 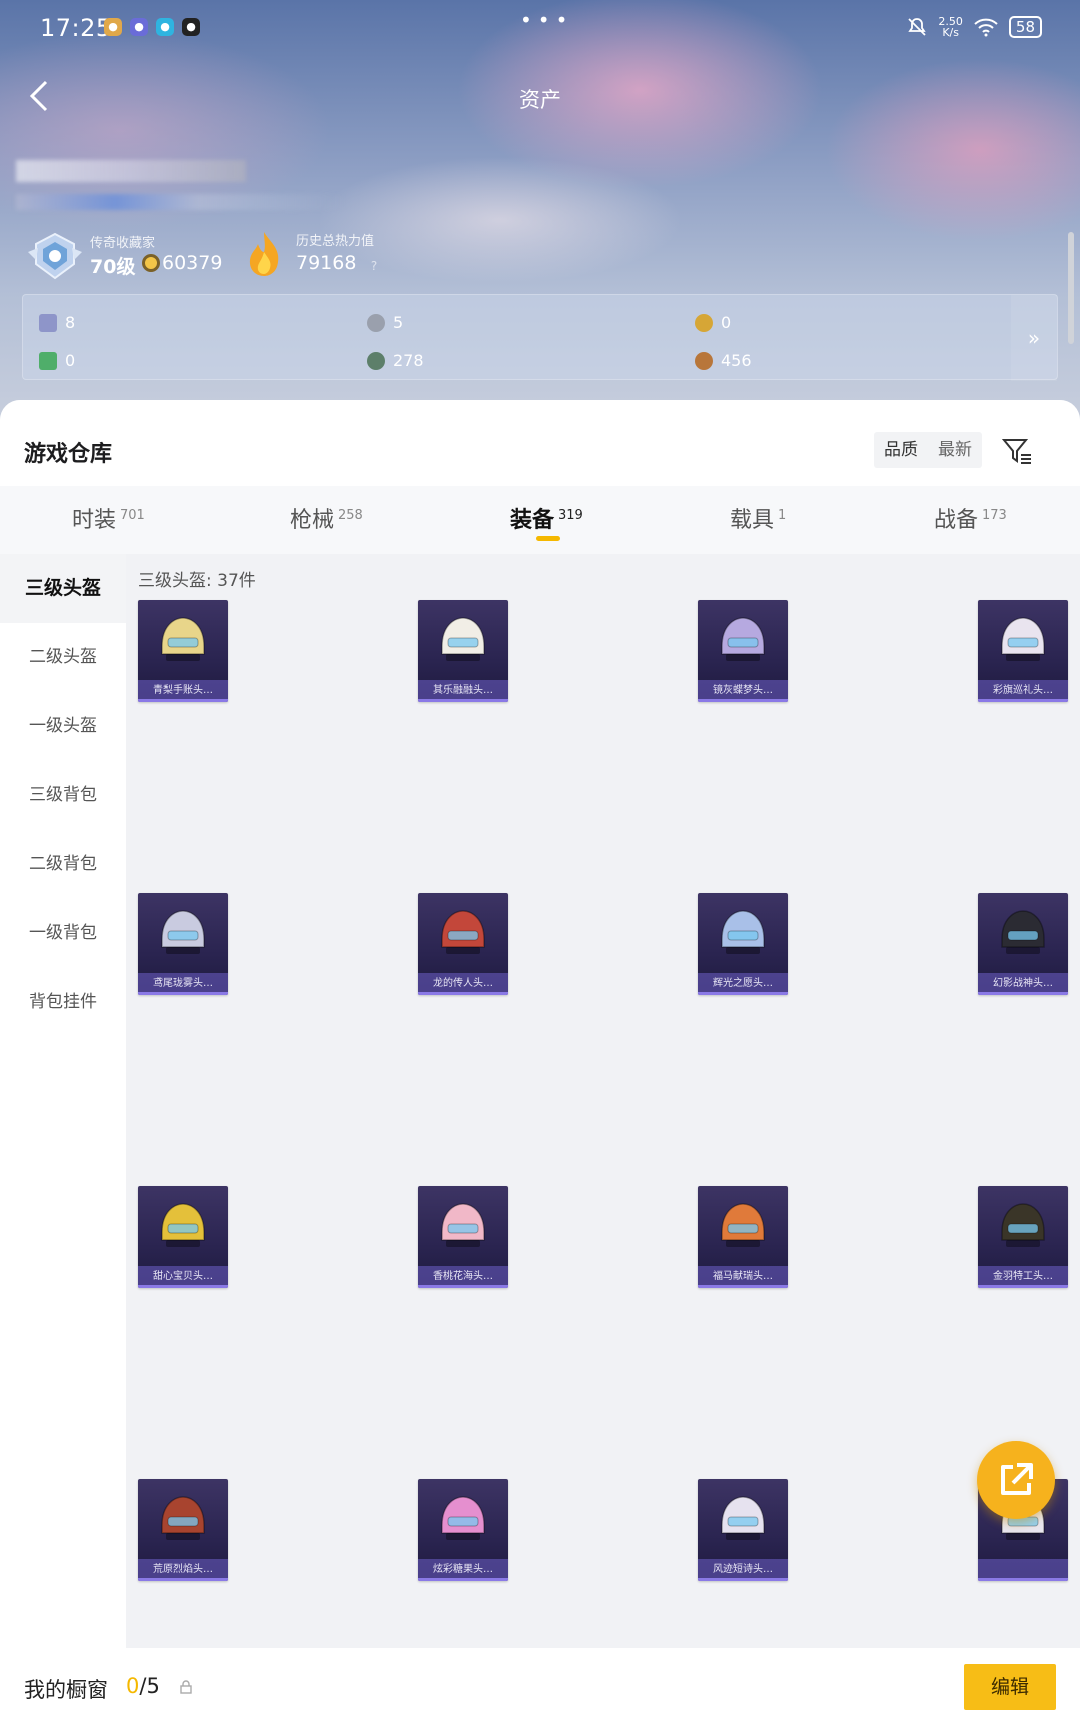 I want to click on subcategory-sidebar: 三级头盔 二级头盔 一级头盔 三级背包 二级背包 一级背包 背包挂件, so click(x=63, y=1141).